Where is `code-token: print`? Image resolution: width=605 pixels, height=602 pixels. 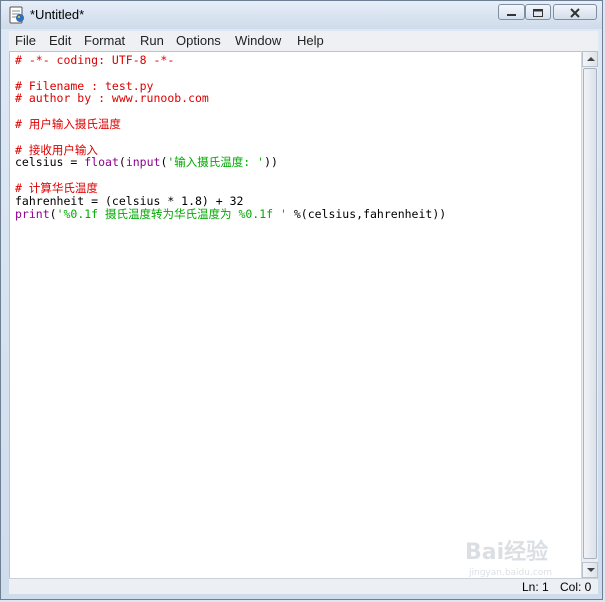
code-token: print is located at coordinates (32, 213).